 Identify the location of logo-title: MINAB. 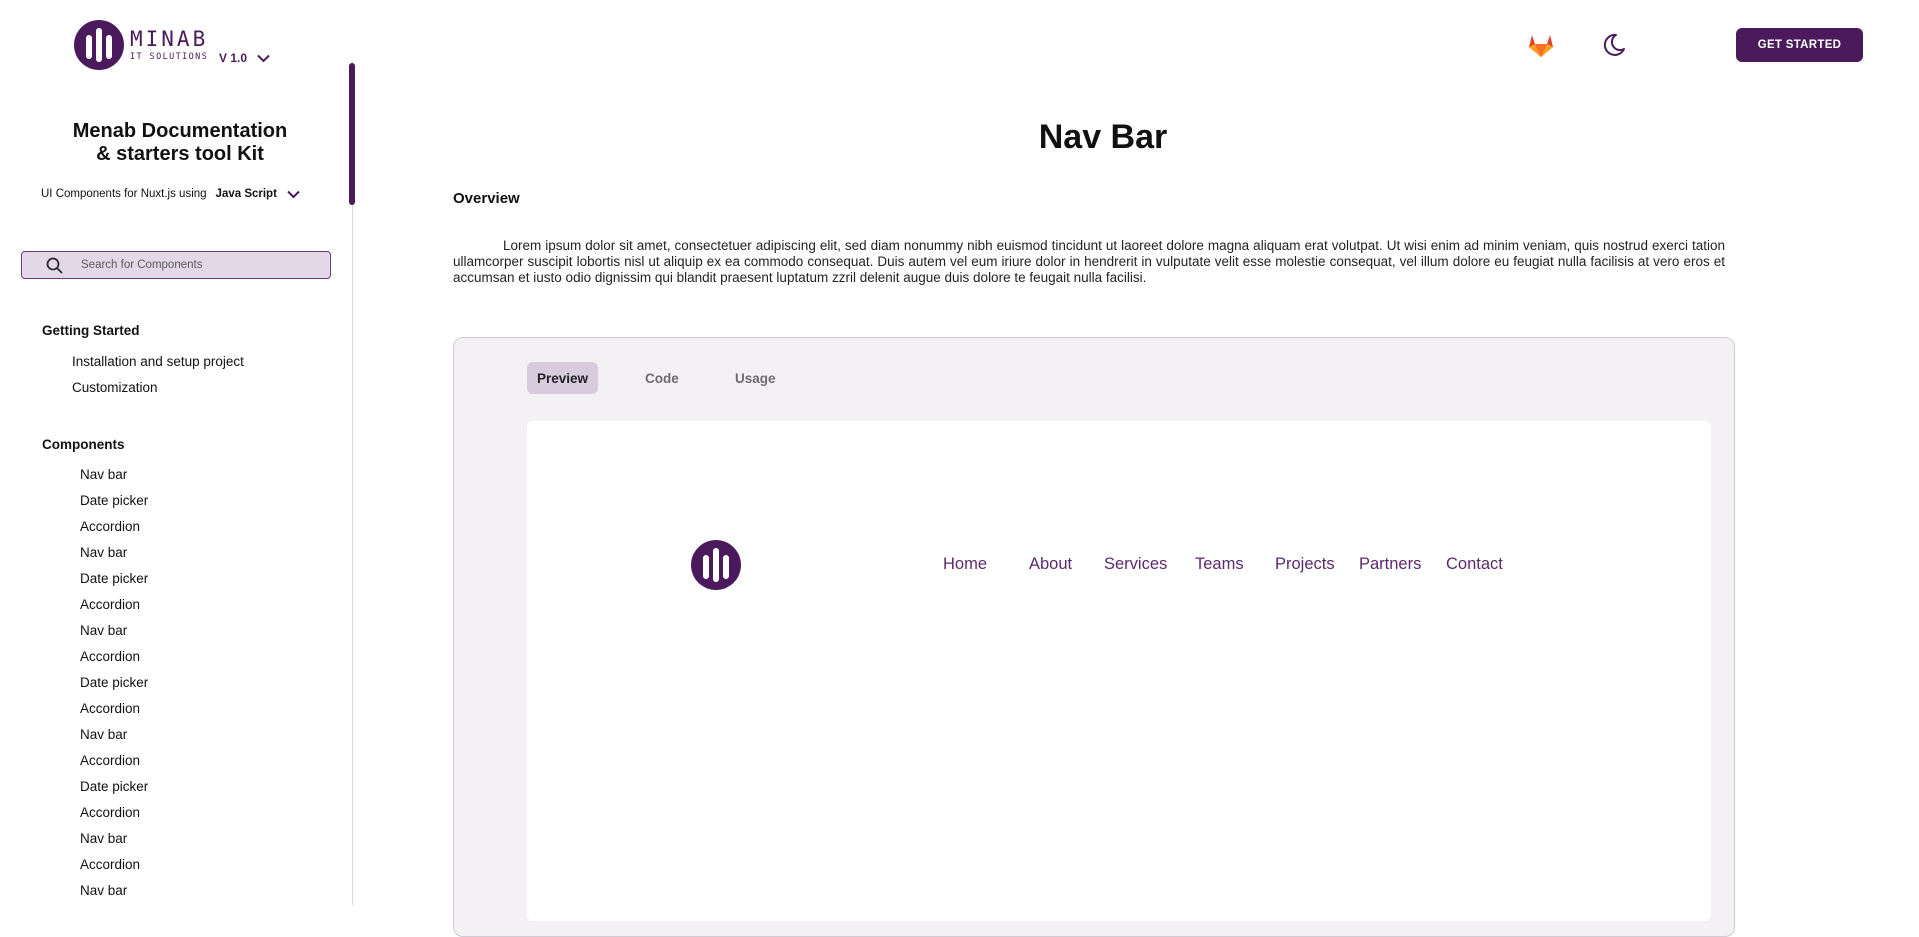
(169, 38).